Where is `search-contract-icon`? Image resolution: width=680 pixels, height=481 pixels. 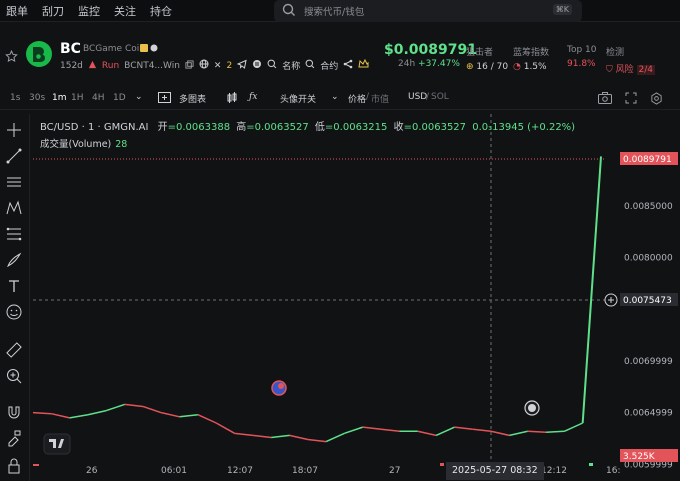 search-contract-icon is located at coordinates (310, 65).